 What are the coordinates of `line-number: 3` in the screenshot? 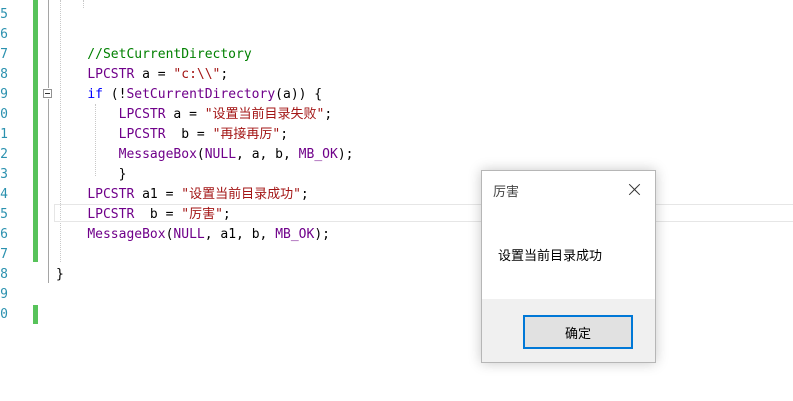 It's located at (4, 174).